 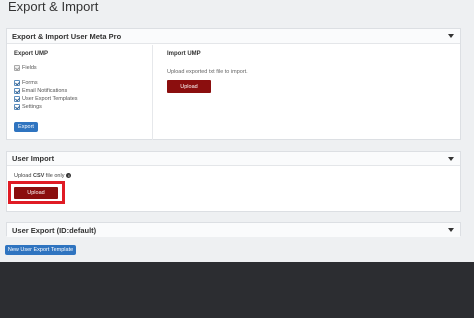 What do you see at coordinates (17, 99) in the screenshot?
I see `checkbox-user-export-templates` at bounding box center [17, 99].